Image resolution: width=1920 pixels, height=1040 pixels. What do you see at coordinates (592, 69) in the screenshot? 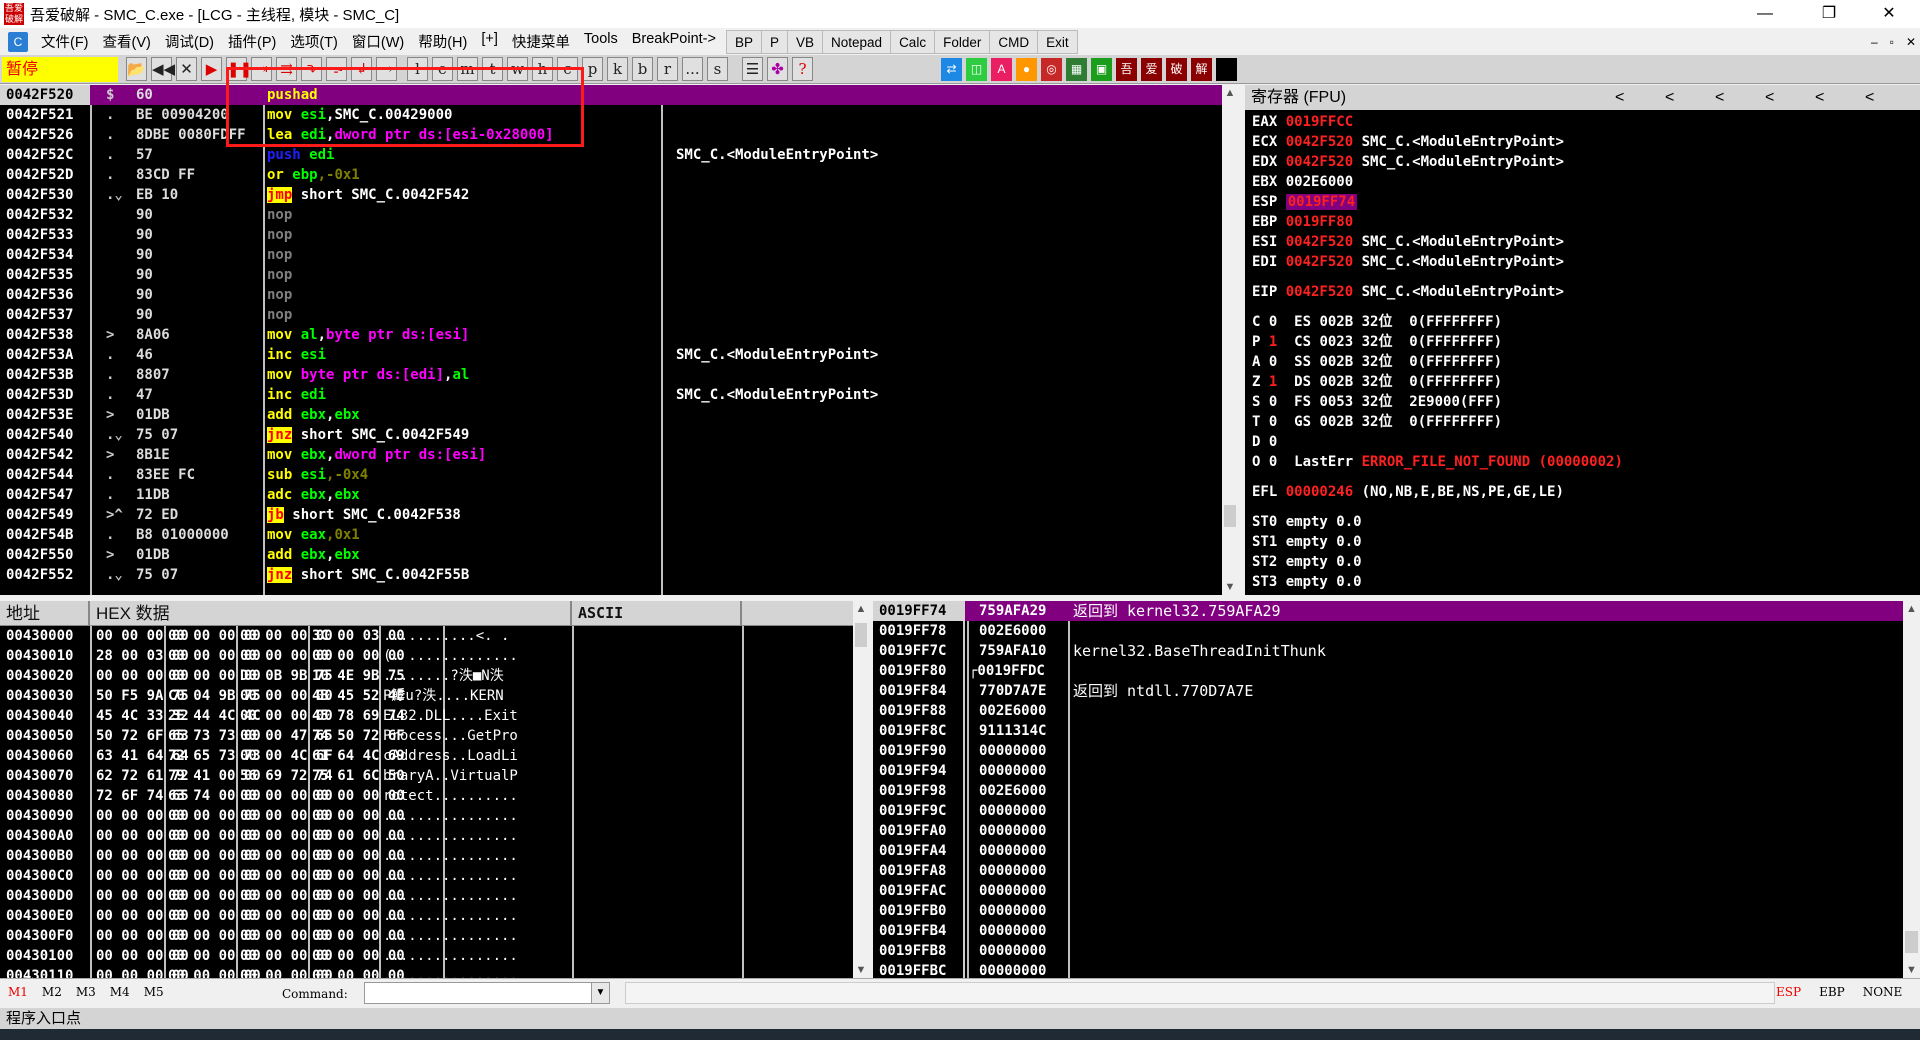
I see `window-button-p: p` at bounding box center [592, 69].